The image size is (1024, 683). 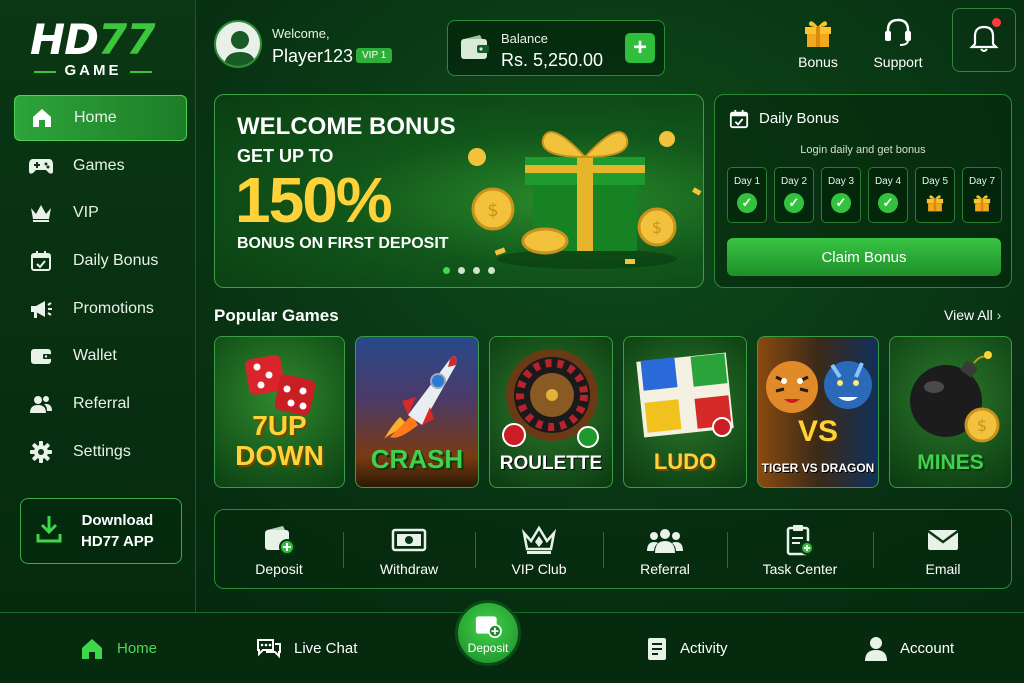 What do you see at coordinates (539, 569) in the screenshot?
I see `quick-action-label: VIP Club` at bounding box center [539, 569].